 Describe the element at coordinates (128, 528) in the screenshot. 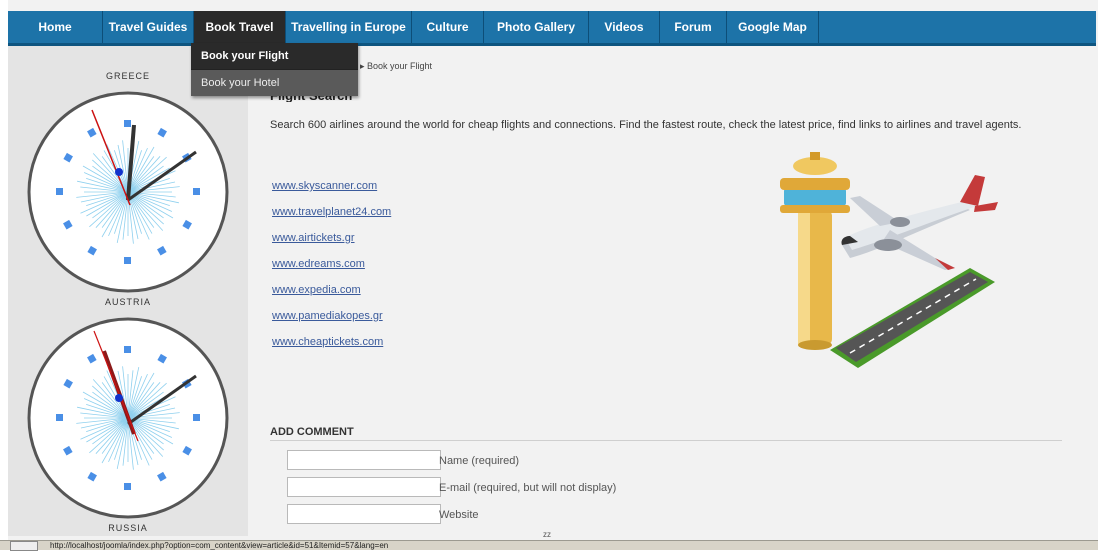

I see `clock-label-russia: RUSSIA` at that location.